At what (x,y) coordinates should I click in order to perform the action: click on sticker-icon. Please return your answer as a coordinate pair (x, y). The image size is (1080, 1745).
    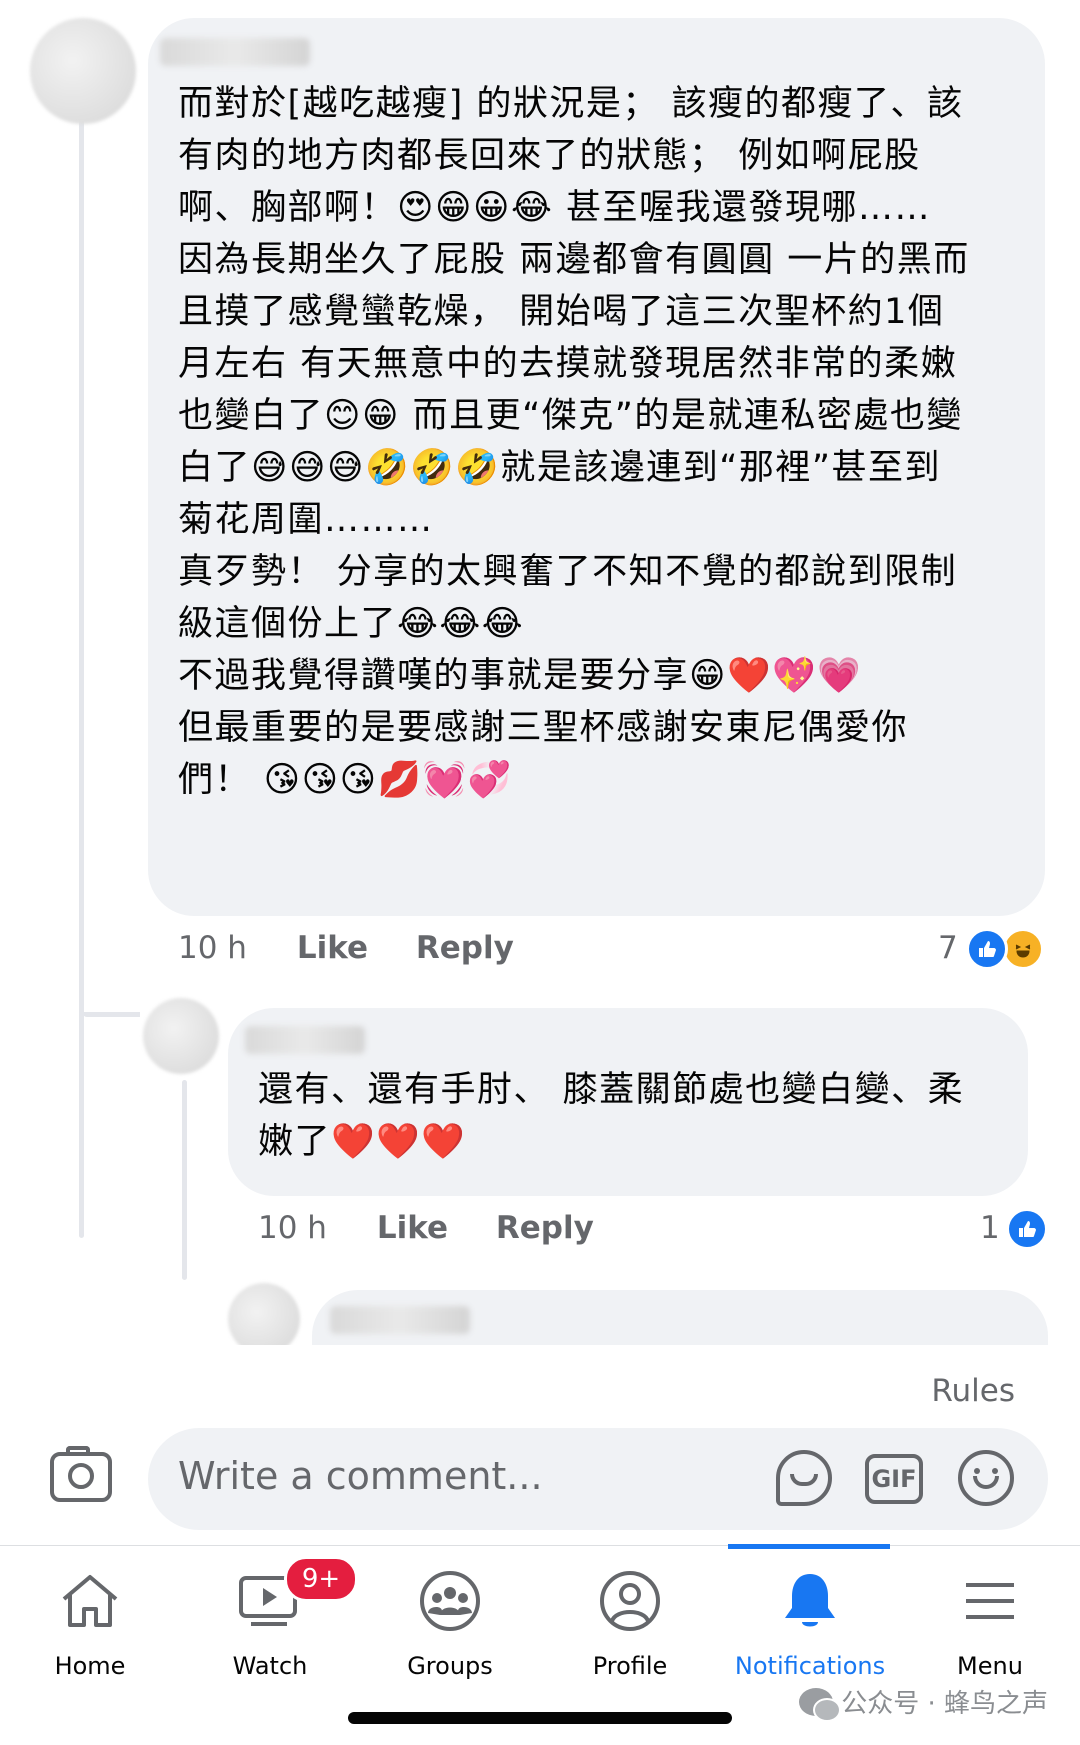
    Looking at the image, I should click on (804, 1478).